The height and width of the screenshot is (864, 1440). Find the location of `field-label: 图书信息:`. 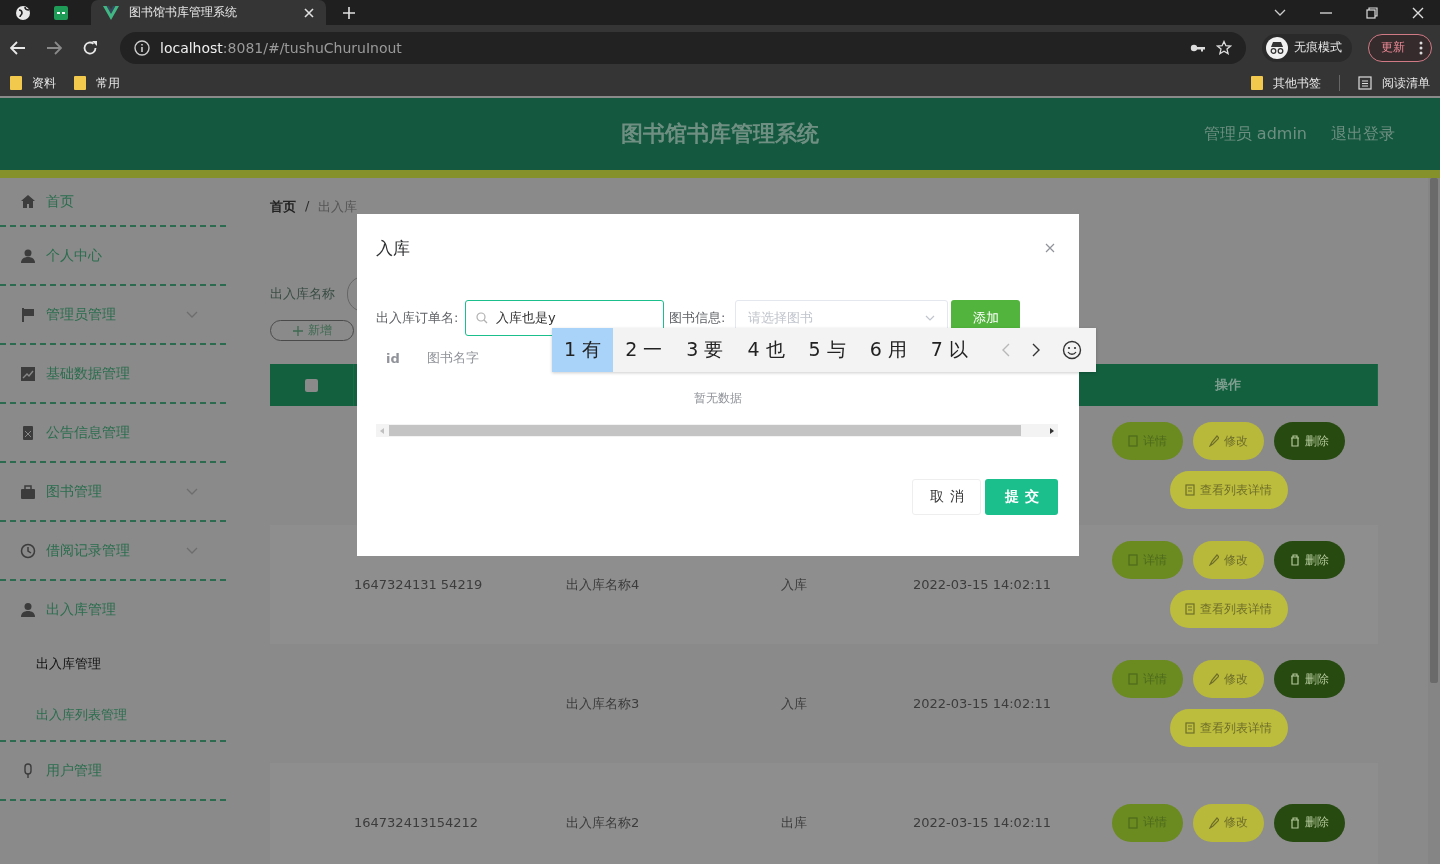

field-label: 图书信息: is located at coordinates (698, 318).